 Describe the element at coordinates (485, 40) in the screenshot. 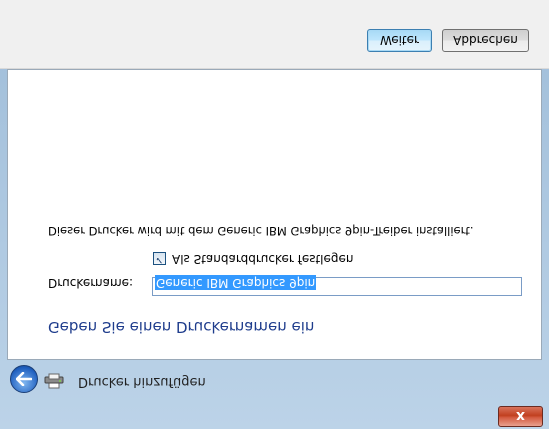

I see `cancel-button: Abbrechen` at that location.